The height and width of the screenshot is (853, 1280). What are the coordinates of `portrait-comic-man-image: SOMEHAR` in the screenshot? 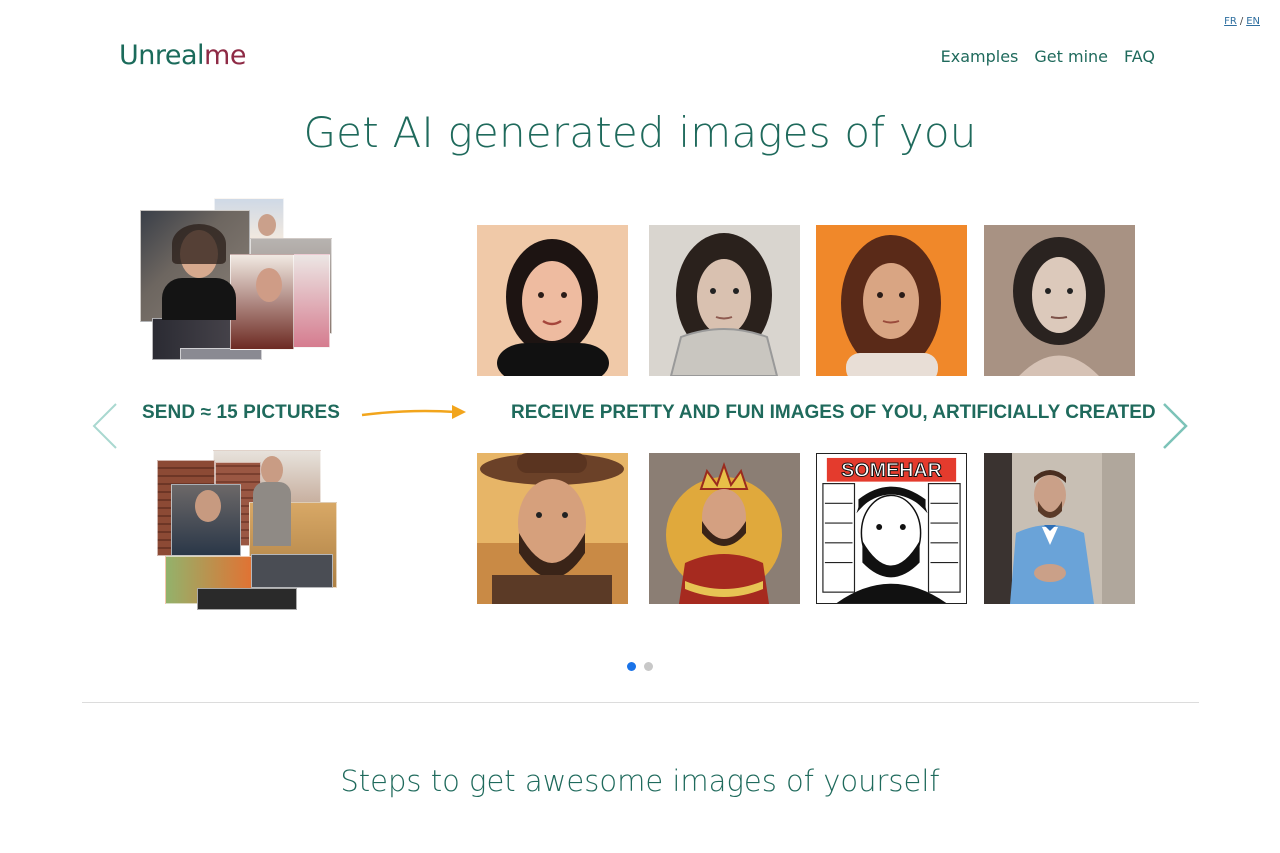 It's located at (891, 528).